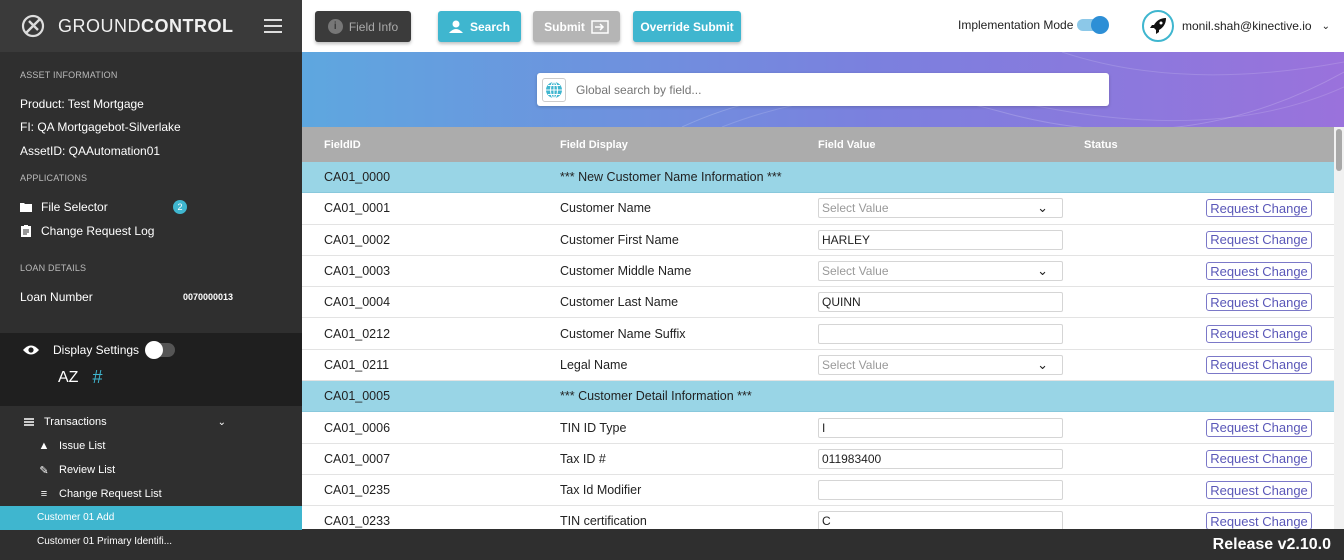  What do you see at coordinates (601, 490) in the screenshot?
I see `field-display: Tax Id Modifier` at bounding box center [601, 490].